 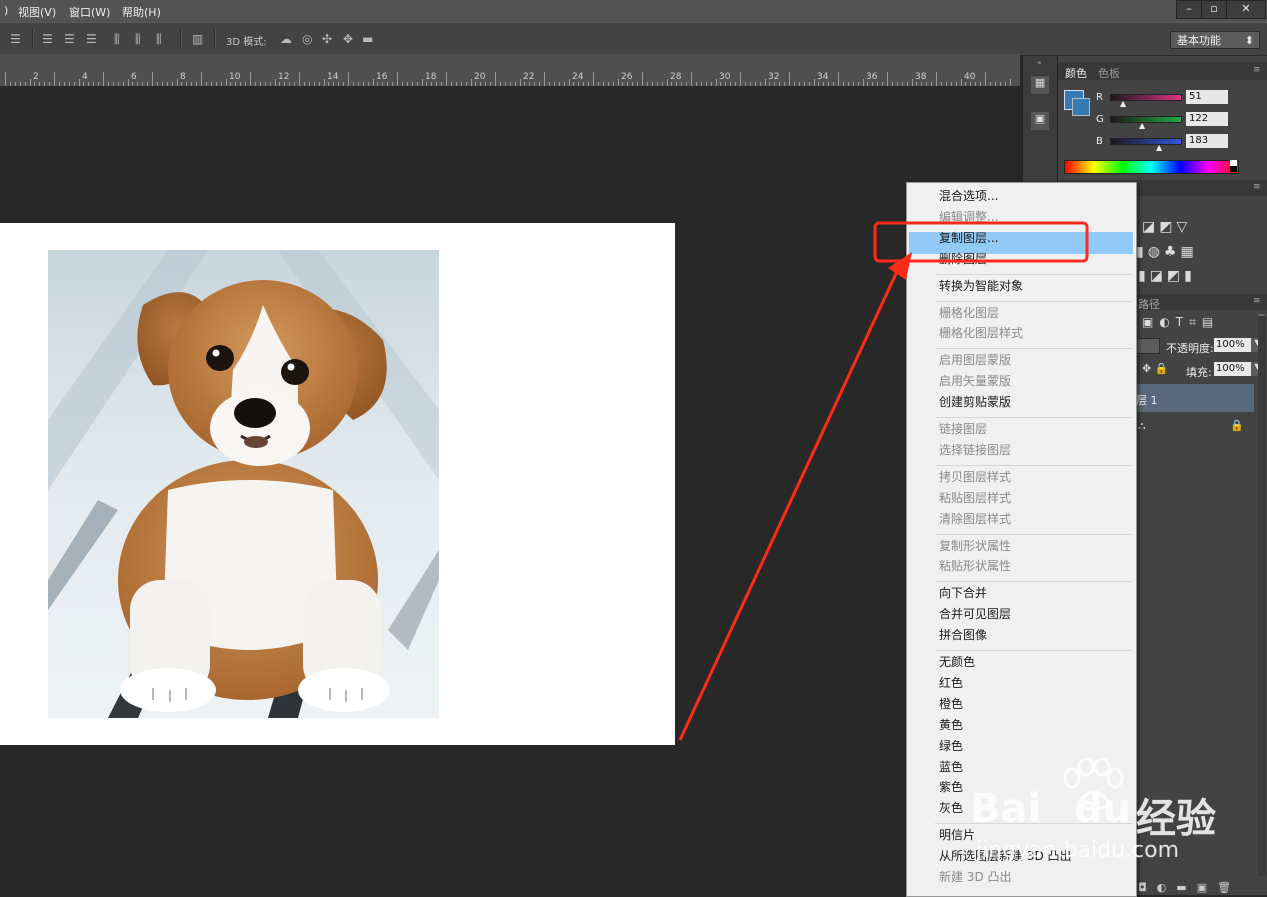 I want to click on color-panel-header, so click(x=1162, y=71).